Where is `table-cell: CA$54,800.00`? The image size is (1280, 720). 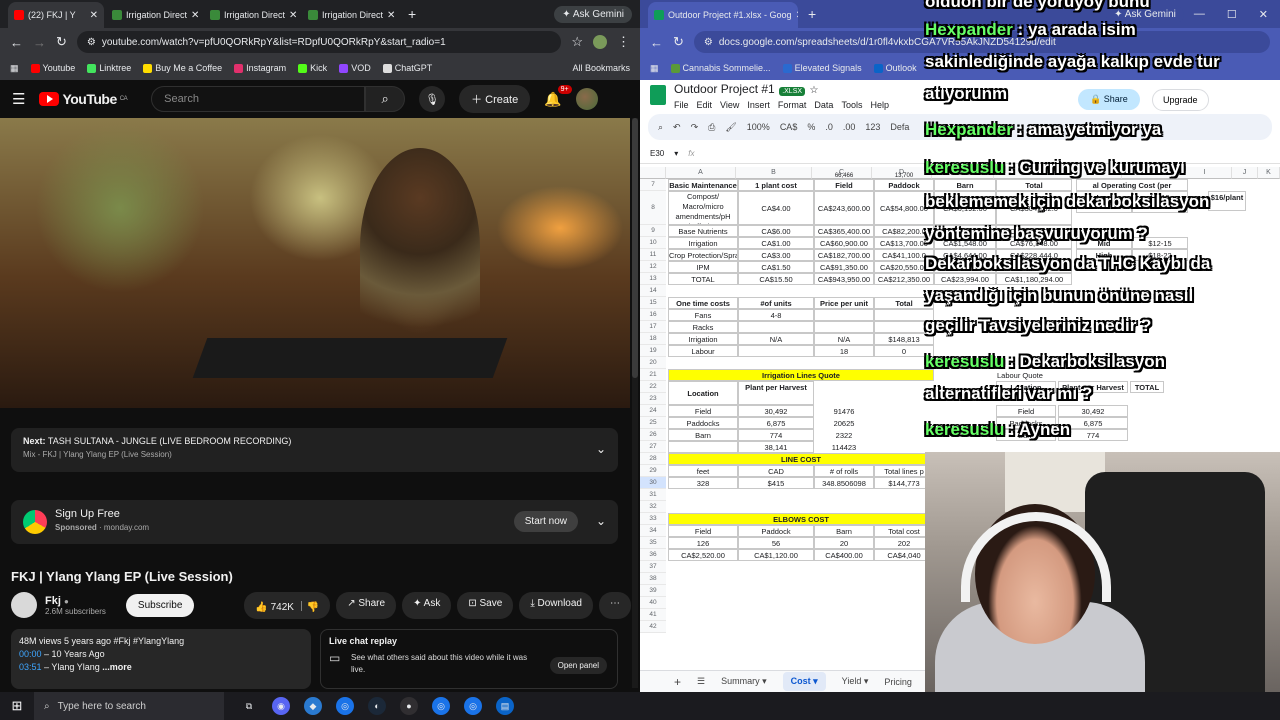
table-cell: CA$54,800.00 is located at coordinates (904, 208).